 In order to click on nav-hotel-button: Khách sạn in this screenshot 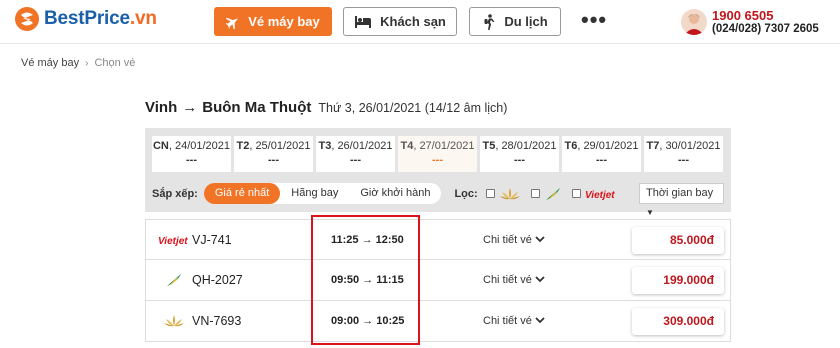, I will do `click(400, 21)`.